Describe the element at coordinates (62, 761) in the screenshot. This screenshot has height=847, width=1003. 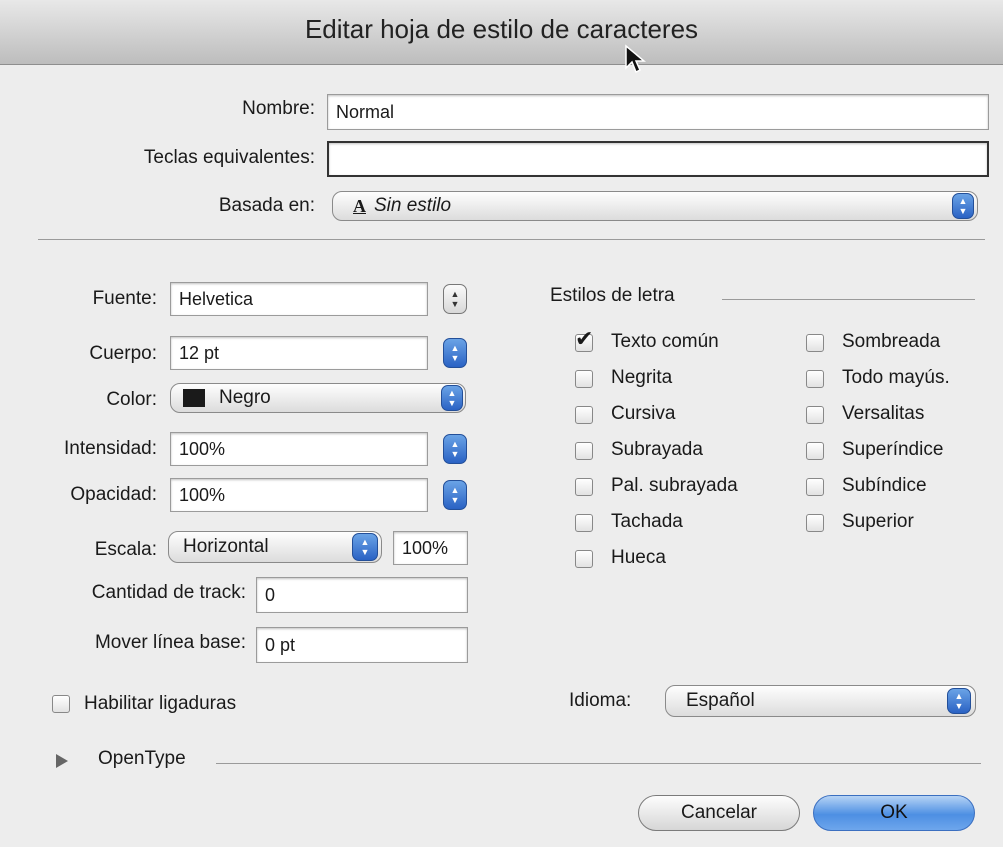
I see `disclosure-triangle-icon` at that location.